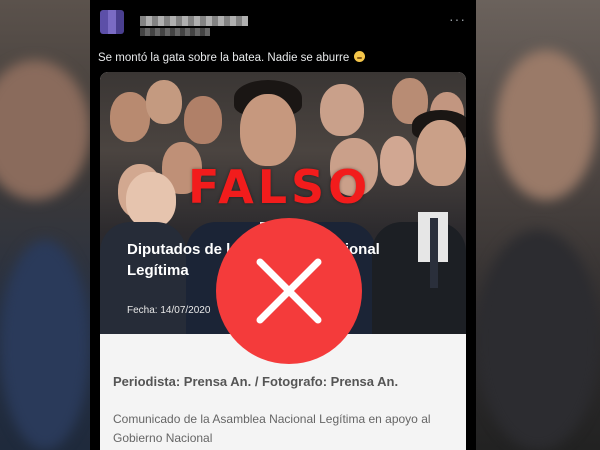 The image size is (600, 450). What do you see at coordinates (194, 21) in the screenshot?
I see `redacted-username` at bounding box center [194, 21].